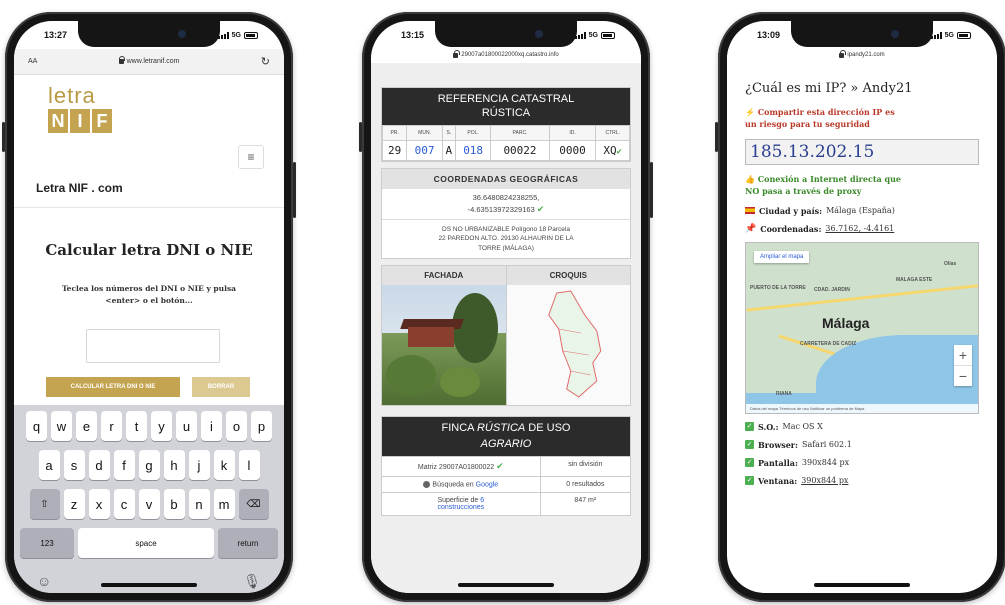 The image size is (1005, 605). I want to click on keyboard-key: k, so click(224, 465).